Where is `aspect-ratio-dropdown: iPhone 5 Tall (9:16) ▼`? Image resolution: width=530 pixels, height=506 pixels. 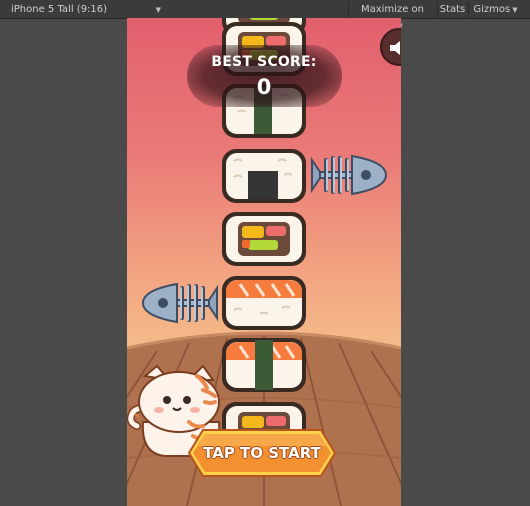
aspect-ratio-dropdown: iPhone 5 Tall (9:16) ▼ is located at coordinates (85, 9).